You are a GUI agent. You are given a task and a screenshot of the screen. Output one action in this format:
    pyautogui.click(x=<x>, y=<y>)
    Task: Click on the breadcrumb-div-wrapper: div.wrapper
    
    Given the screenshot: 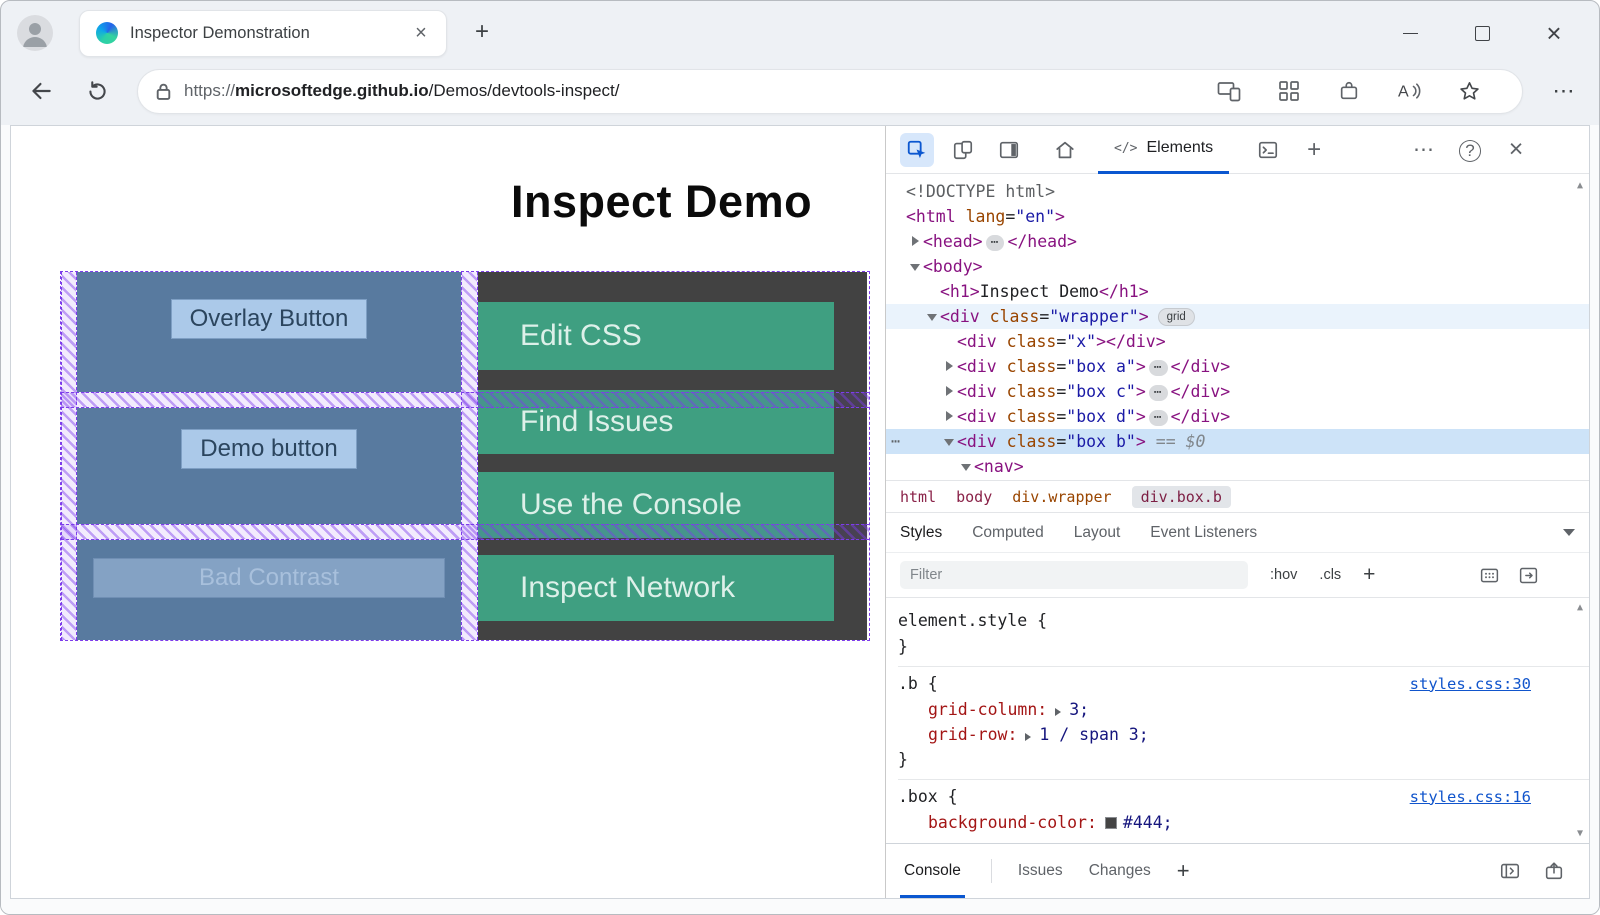 What is the action you would take?
    pyautogui.click(x=1061, y=497)
    